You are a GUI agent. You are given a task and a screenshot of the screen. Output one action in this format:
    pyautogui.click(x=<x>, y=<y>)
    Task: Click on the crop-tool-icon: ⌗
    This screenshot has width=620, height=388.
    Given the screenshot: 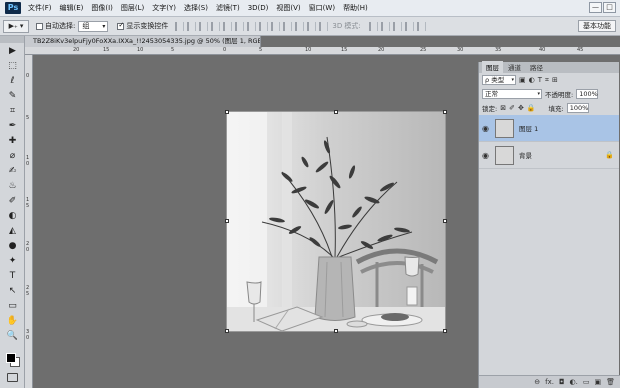 What is the action you would take?
    pyautogui.click(x=12, y=110)
    